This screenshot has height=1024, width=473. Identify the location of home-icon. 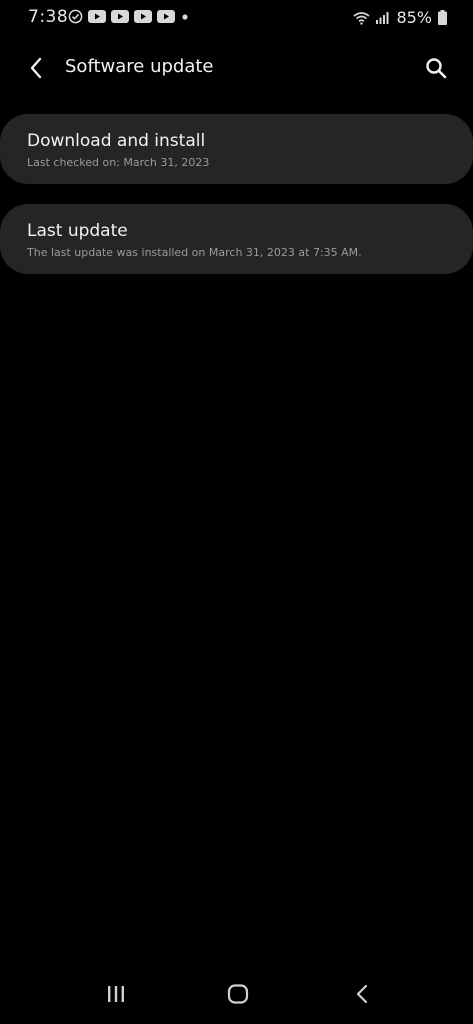
(238, 994).